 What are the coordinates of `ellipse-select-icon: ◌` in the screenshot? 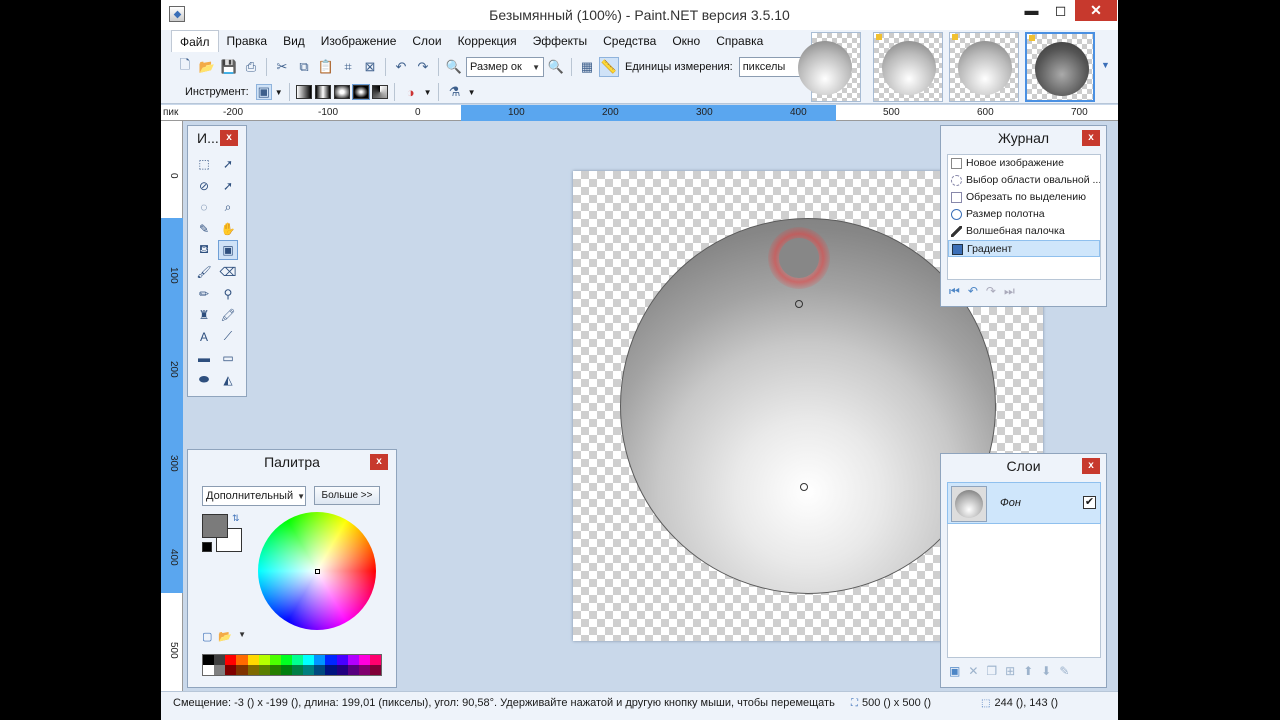 It's located at (204, 207).